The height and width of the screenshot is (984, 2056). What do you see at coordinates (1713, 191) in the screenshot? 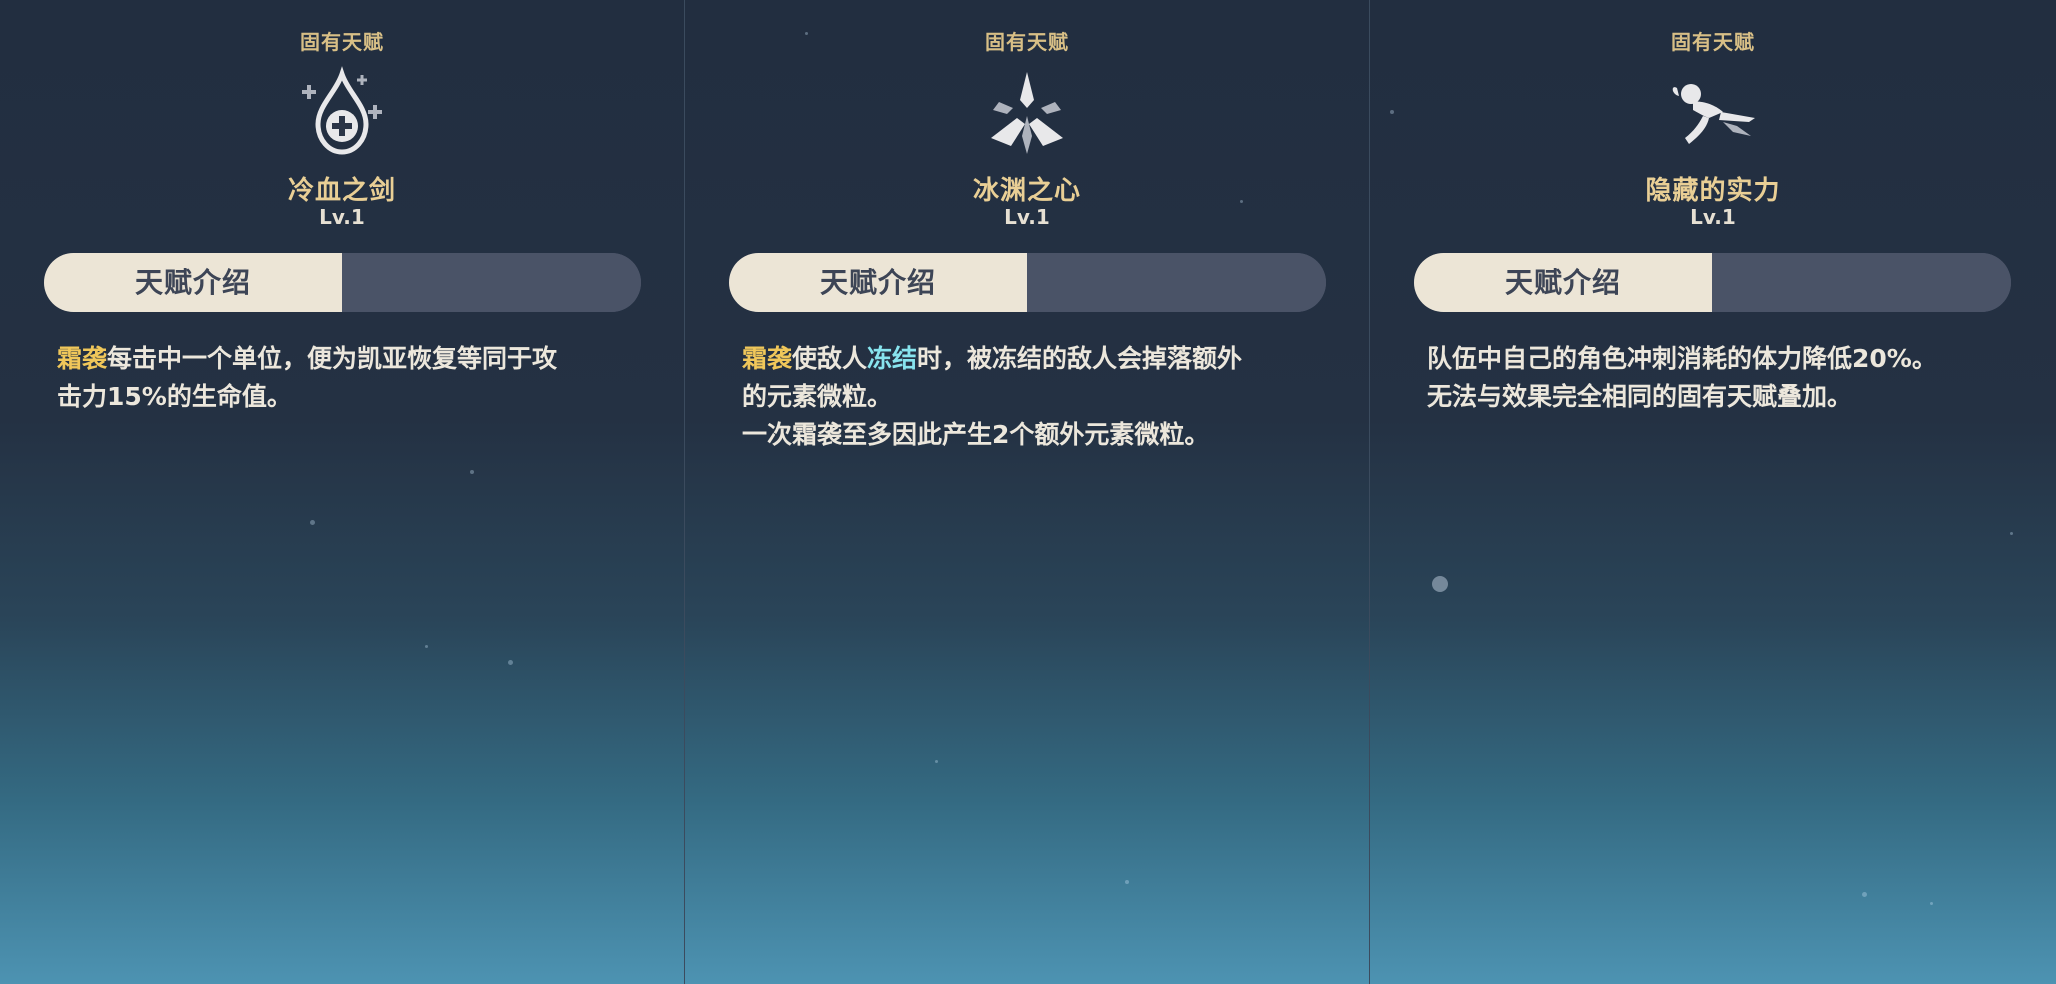
I see `talent-name: 隐藏的实力` at bounding box center [1713, 191].